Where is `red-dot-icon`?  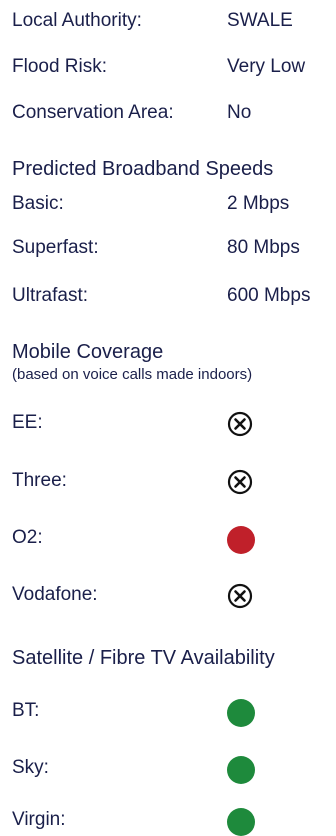 red-dot-icon is located at coordinates (241, 540).